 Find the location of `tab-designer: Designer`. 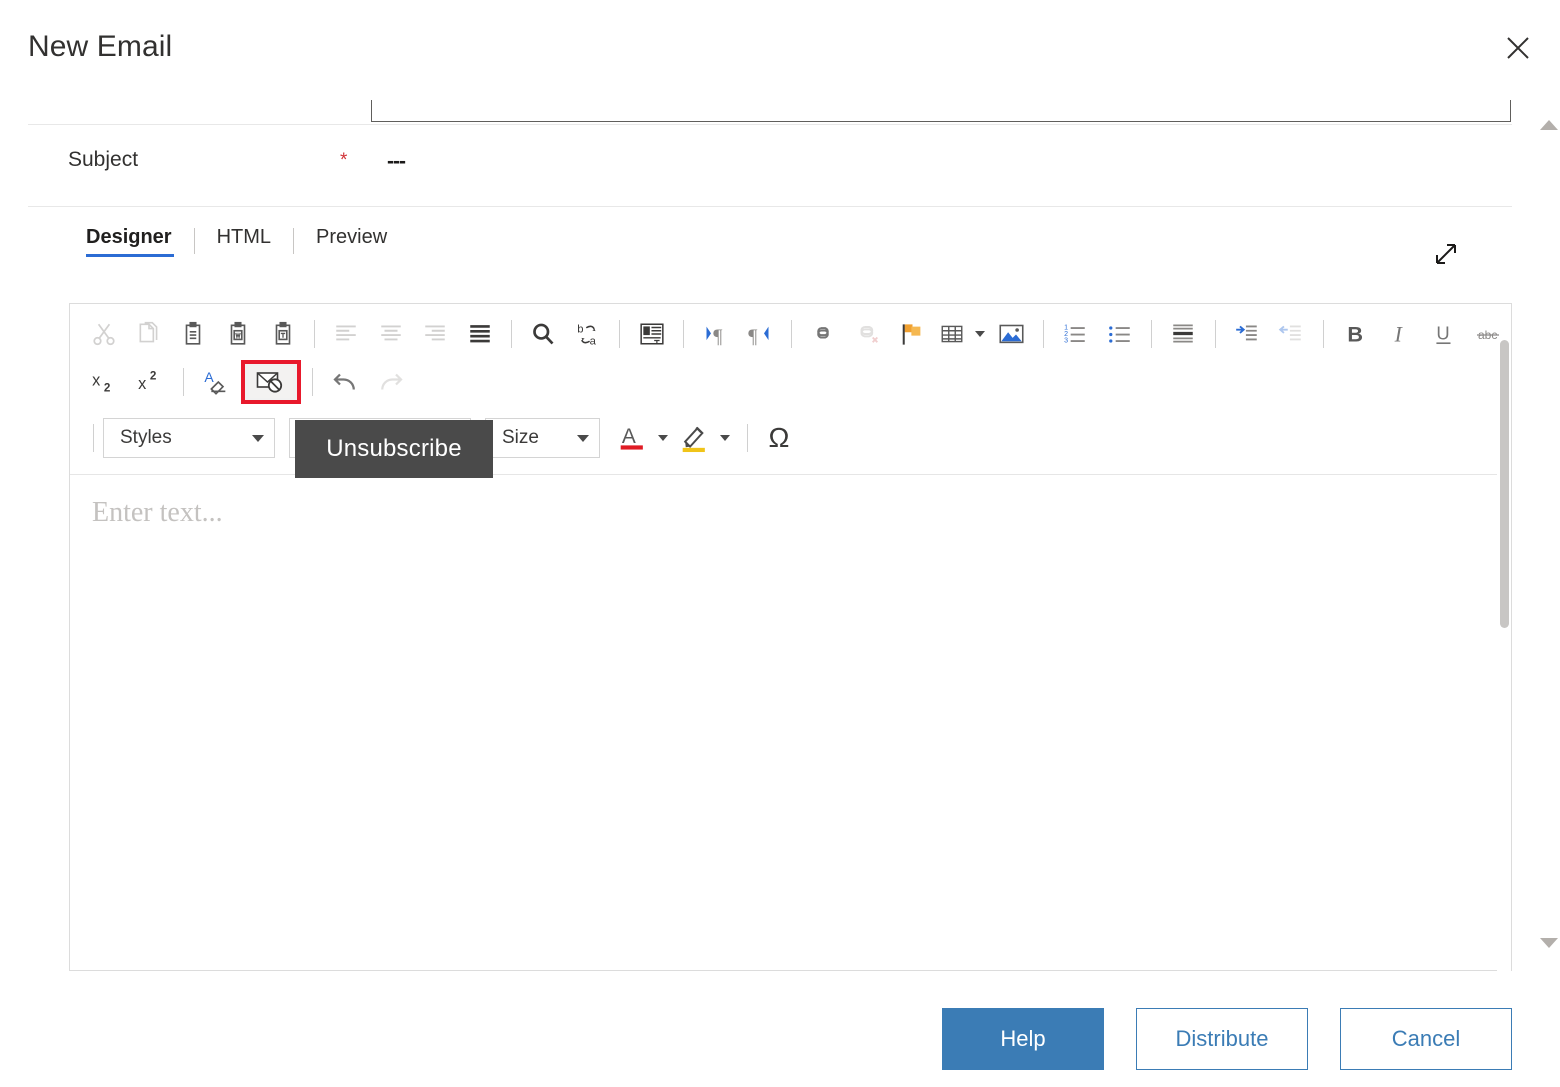

tab-designer: Designer is located at coordinates (140, 242).